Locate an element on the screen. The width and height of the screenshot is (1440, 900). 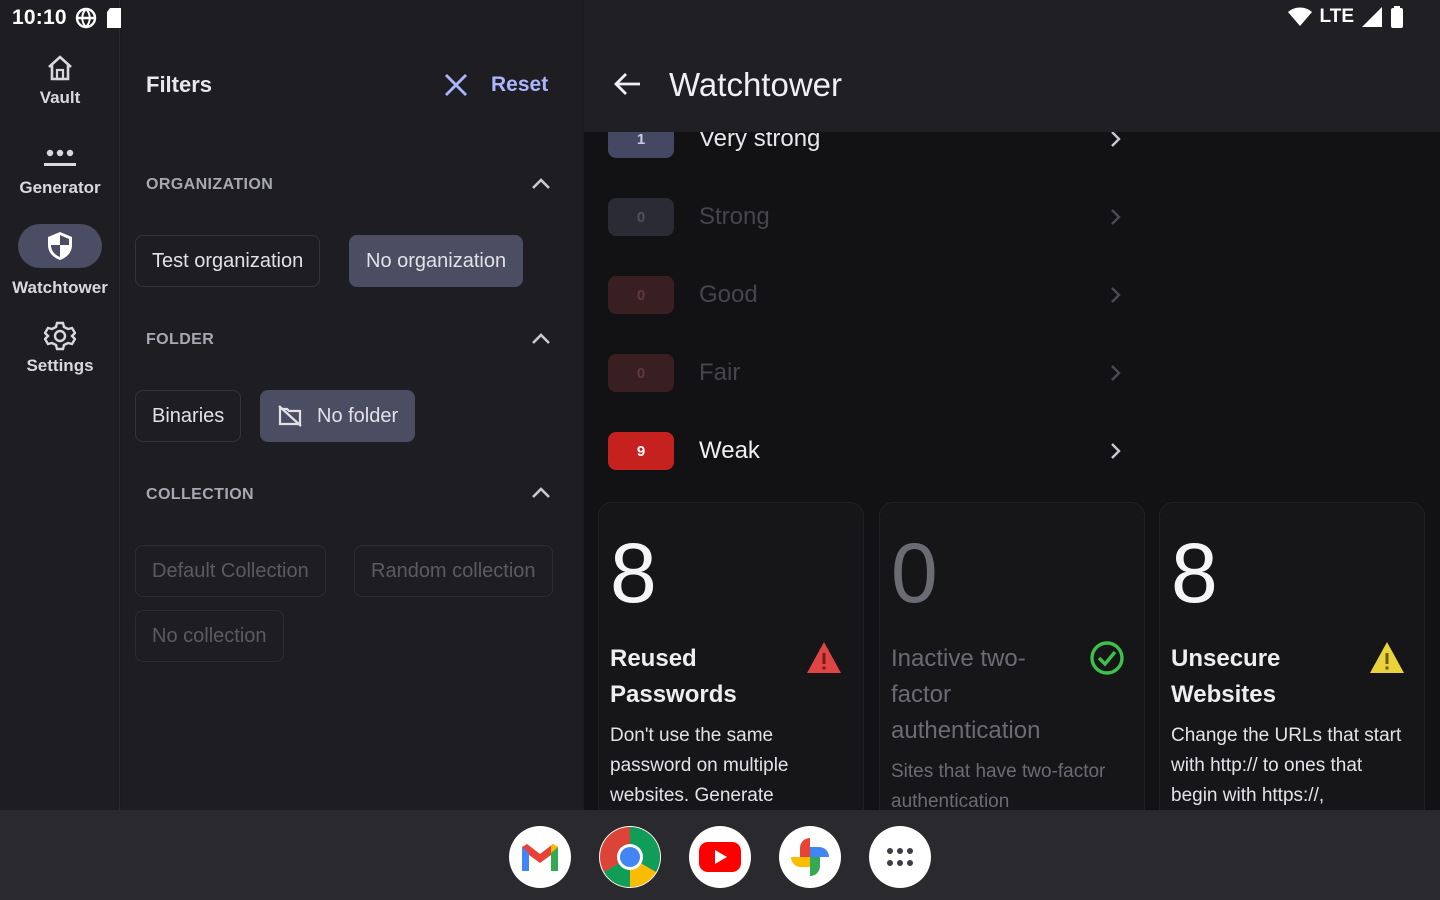
youtube-app is located at coordinates (720, 857).